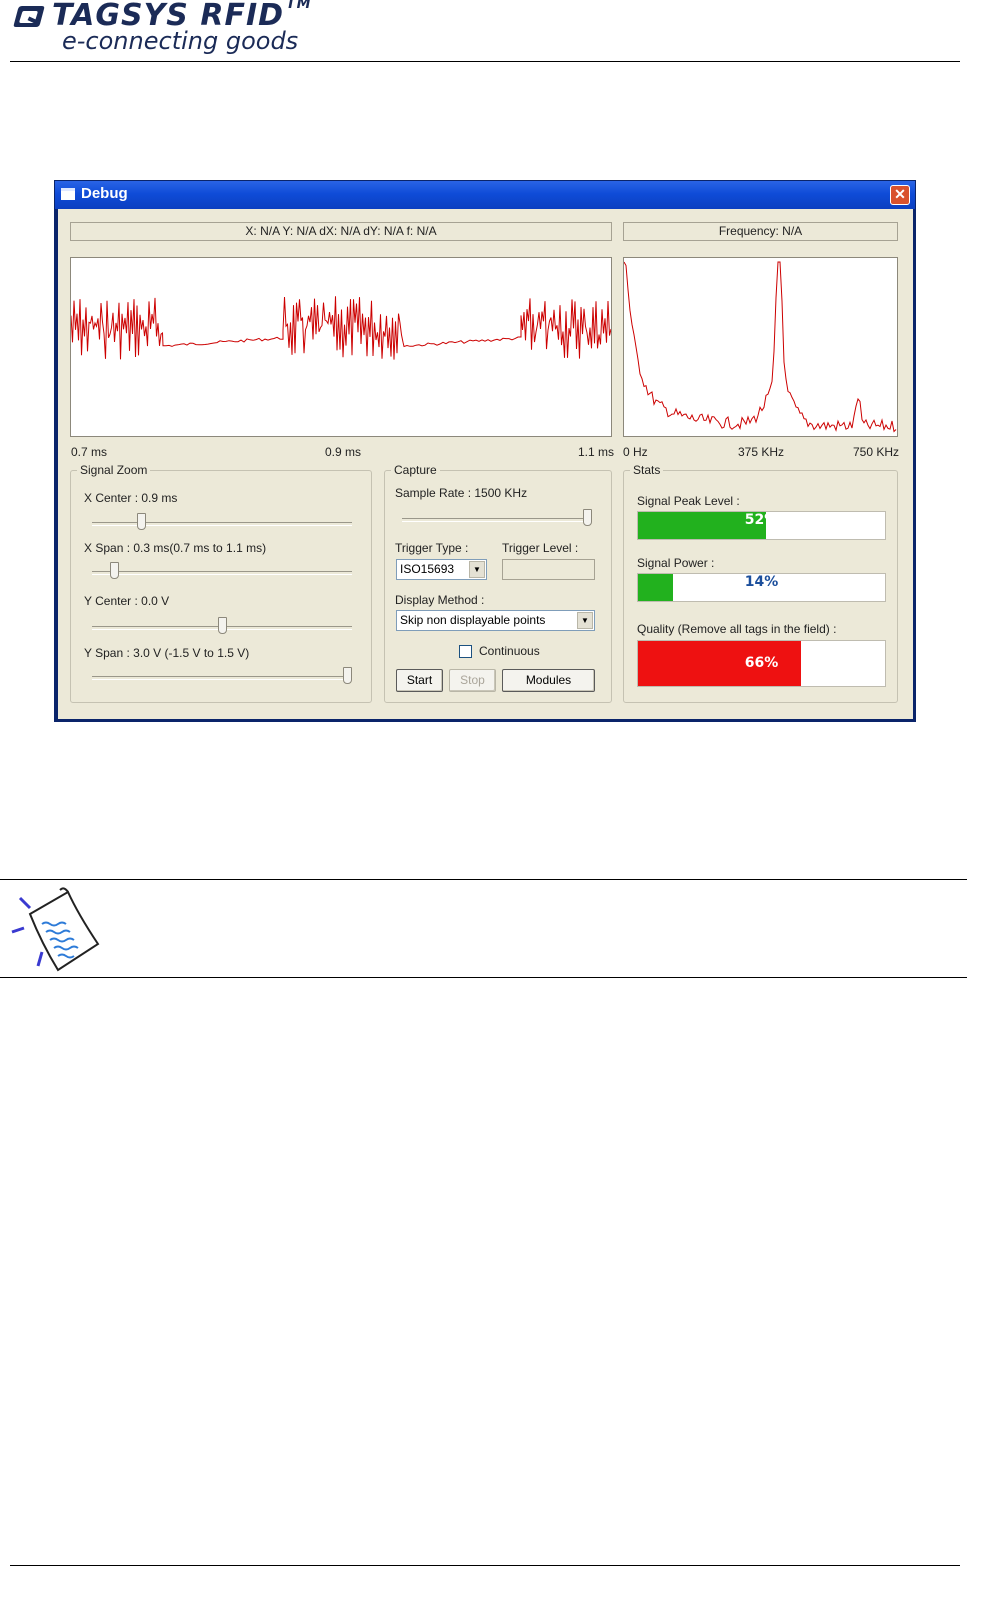 This screenshot has width=987, height=1601. I want to click on time-trace-line, so click(341, 328).